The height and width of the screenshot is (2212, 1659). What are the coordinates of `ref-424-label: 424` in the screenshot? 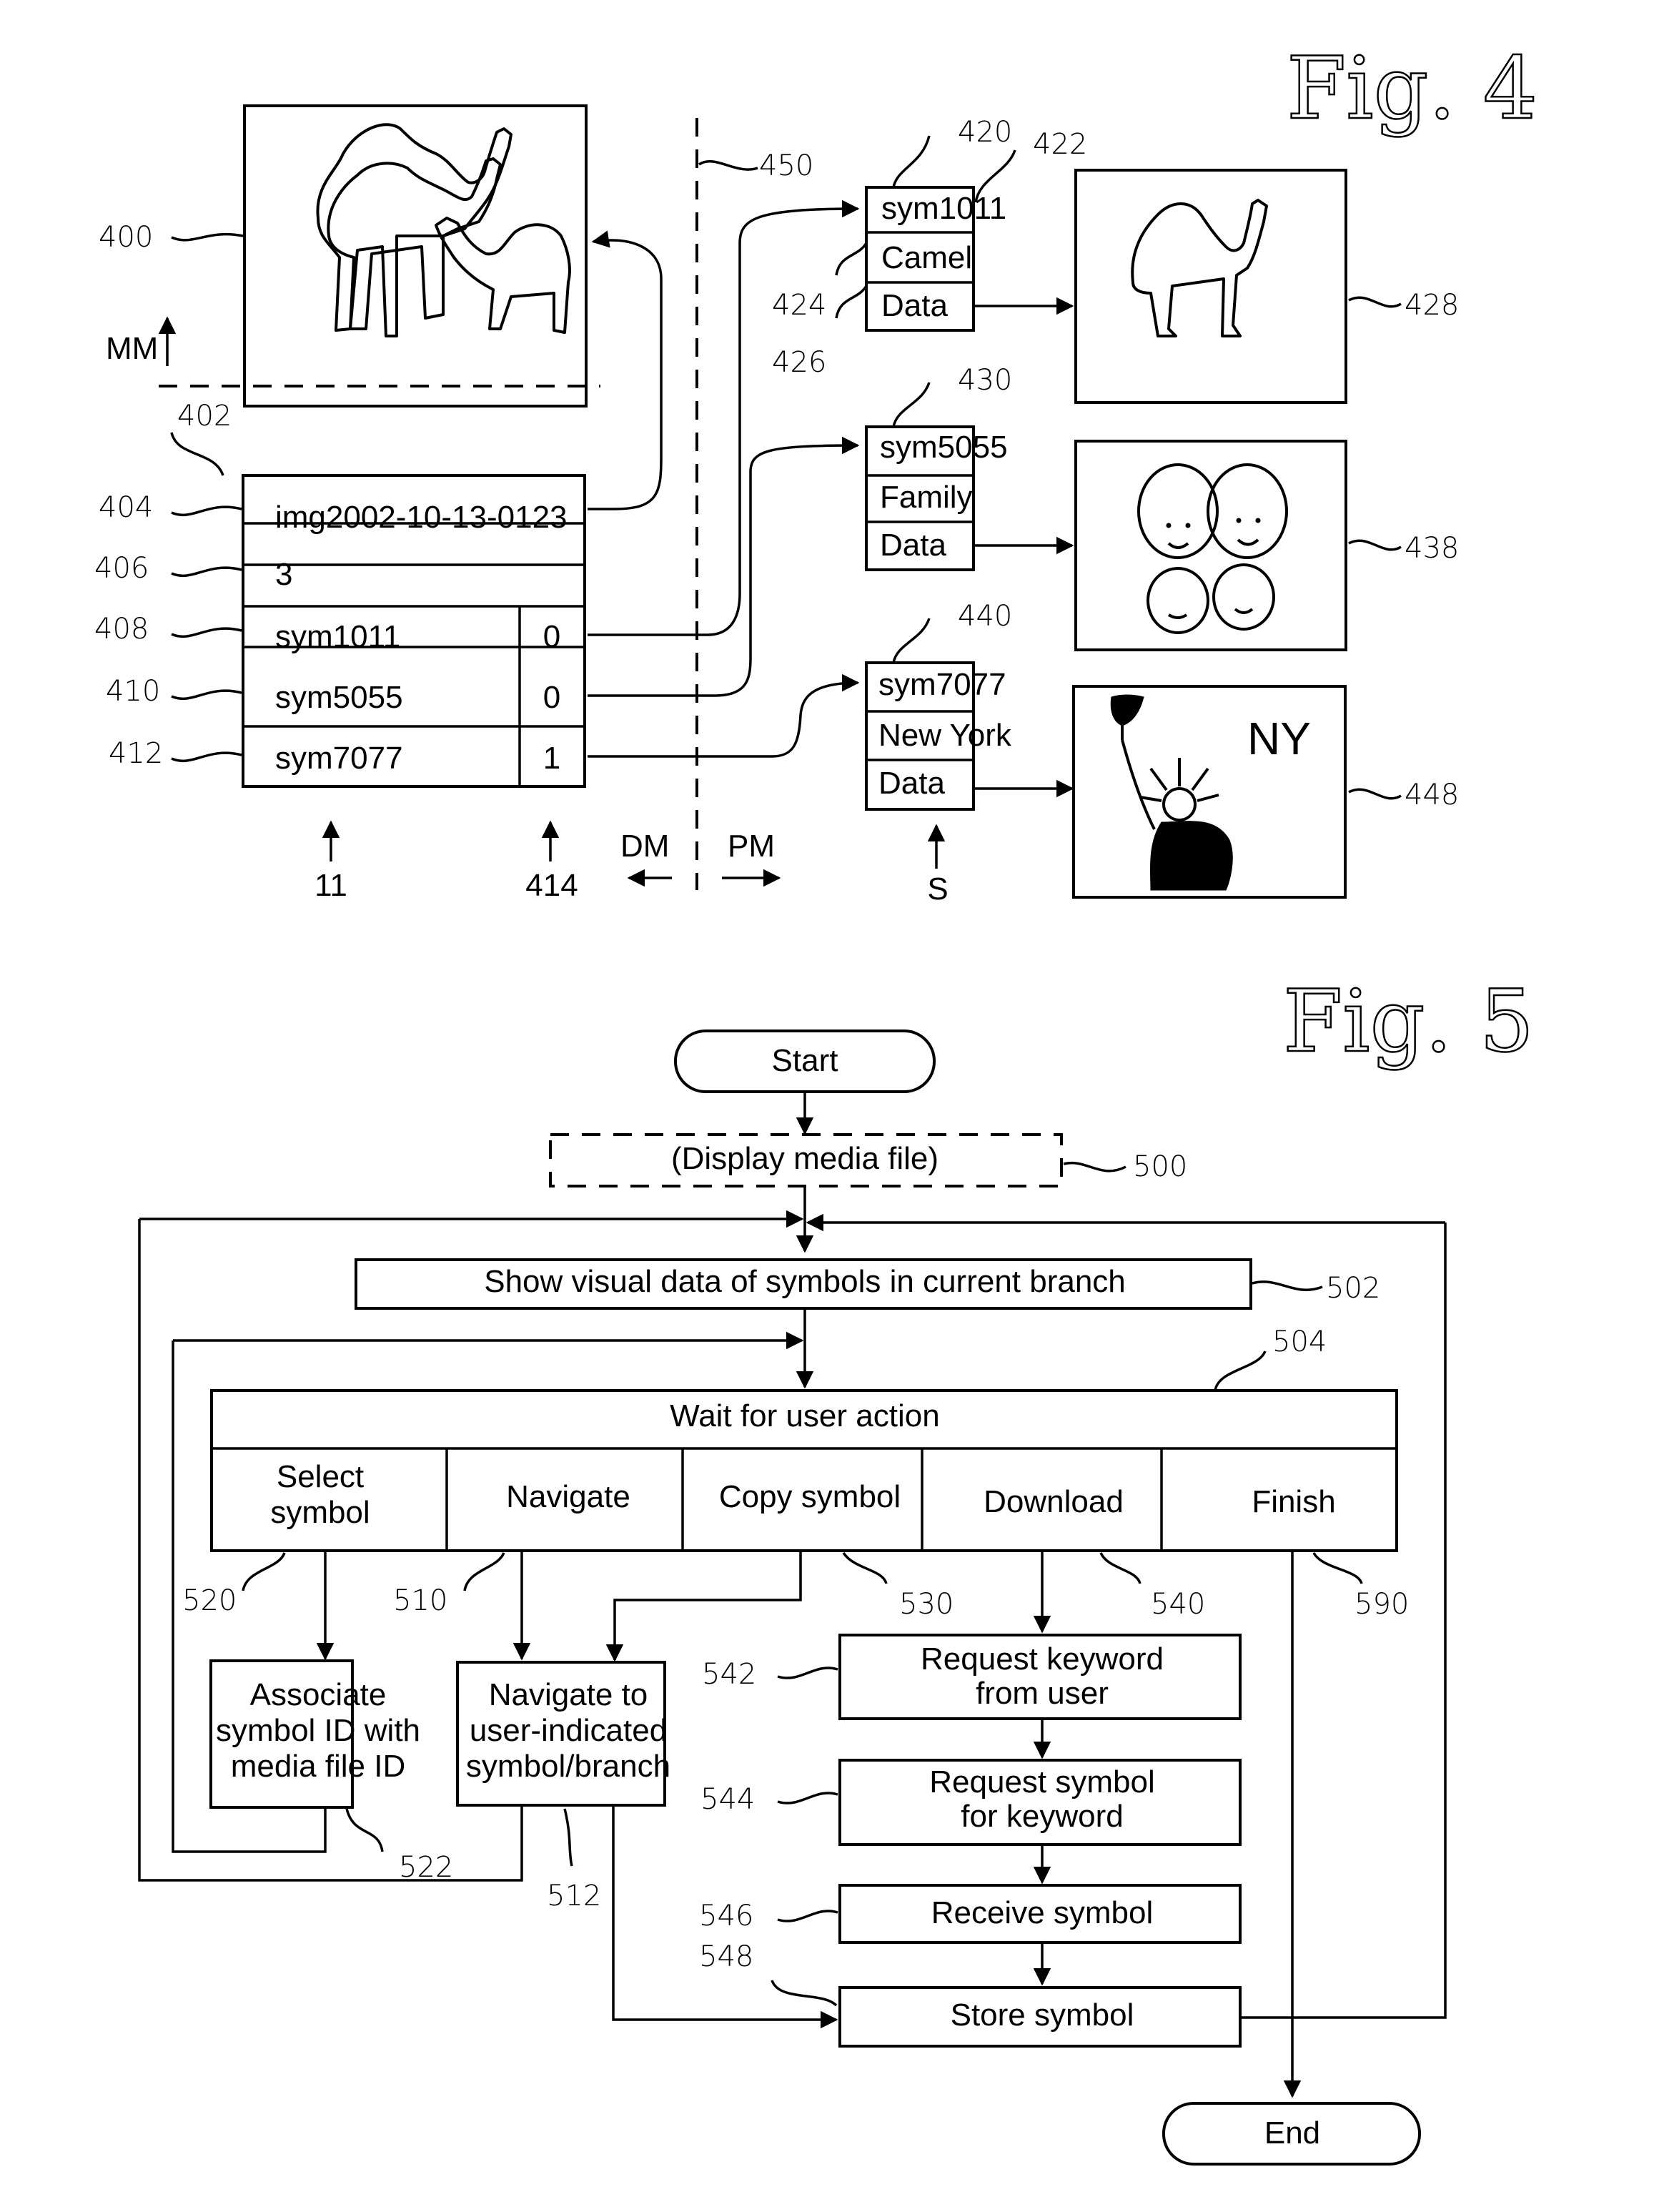 It's located at (799, 305).